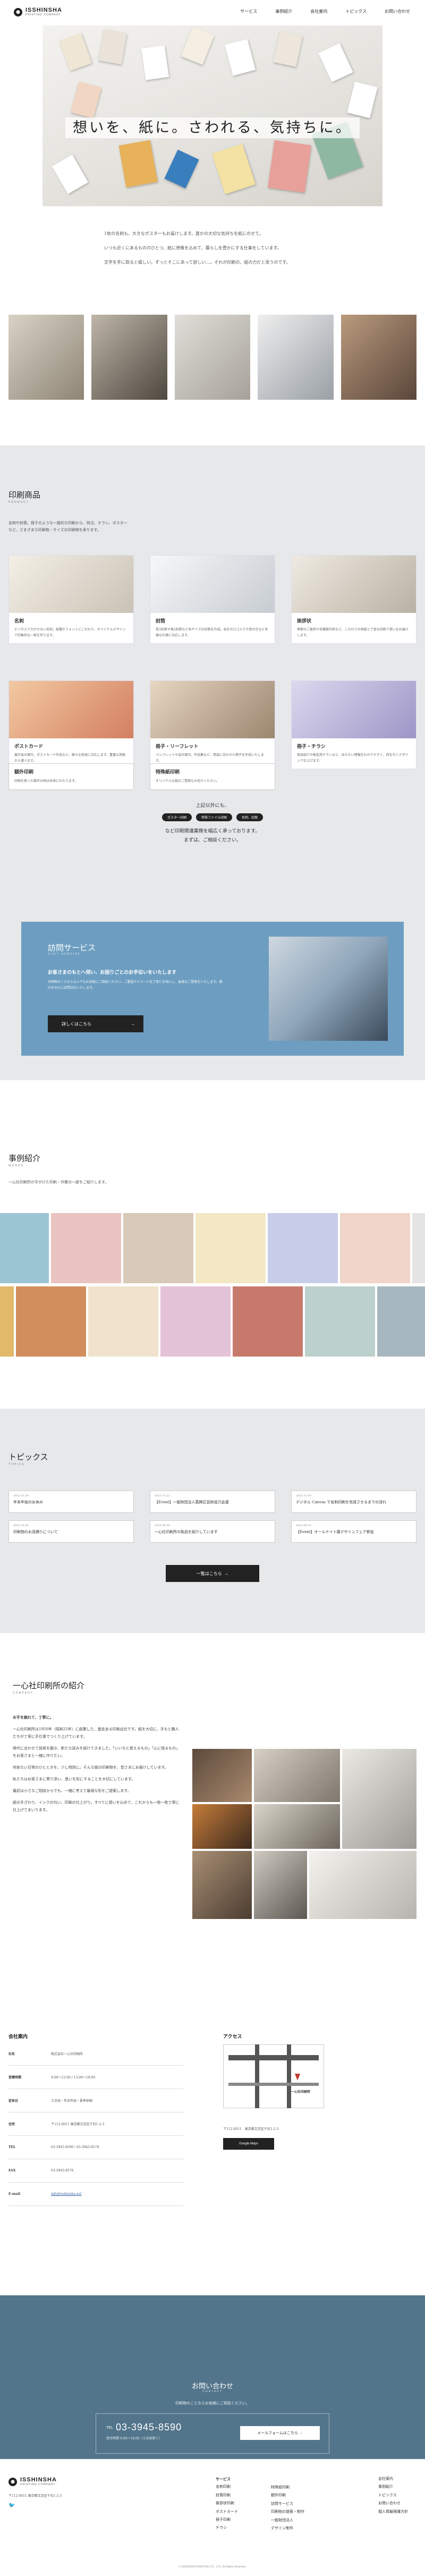  I want to click on footer-link: 名刺印刷, so click(227, 2487).